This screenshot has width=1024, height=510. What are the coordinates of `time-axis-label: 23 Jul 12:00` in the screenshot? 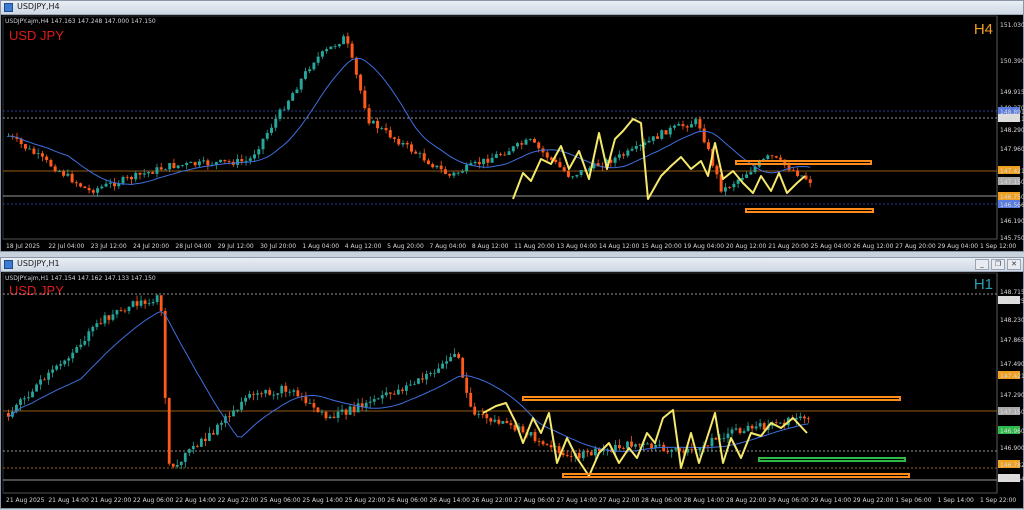 It's located at (109, 246).